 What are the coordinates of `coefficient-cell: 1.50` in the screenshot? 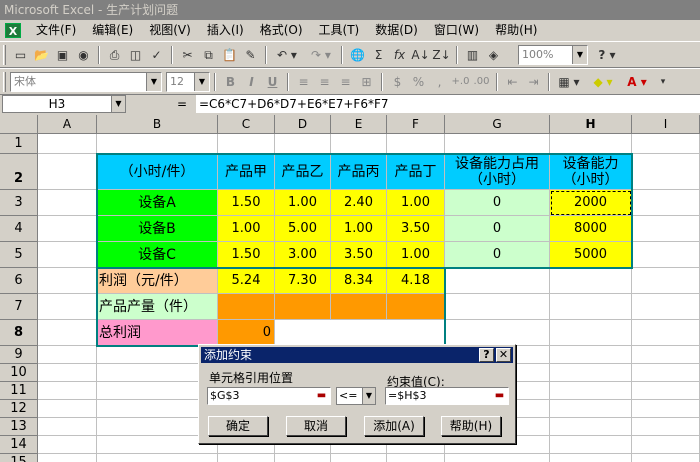 It's located at (246, 203).